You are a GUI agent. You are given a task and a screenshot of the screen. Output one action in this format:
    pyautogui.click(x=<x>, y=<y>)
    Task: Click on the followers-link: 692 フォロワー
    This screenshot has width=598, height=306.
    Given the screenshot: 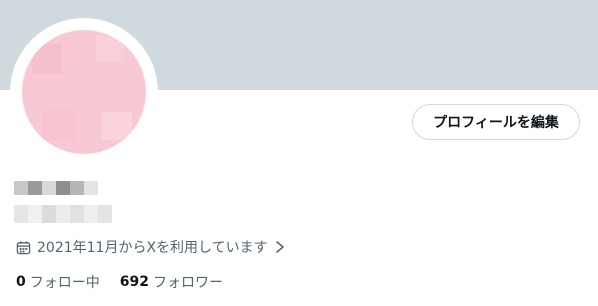 What is the action you would take?
    pyautogui.click(x=171, y=282)
    